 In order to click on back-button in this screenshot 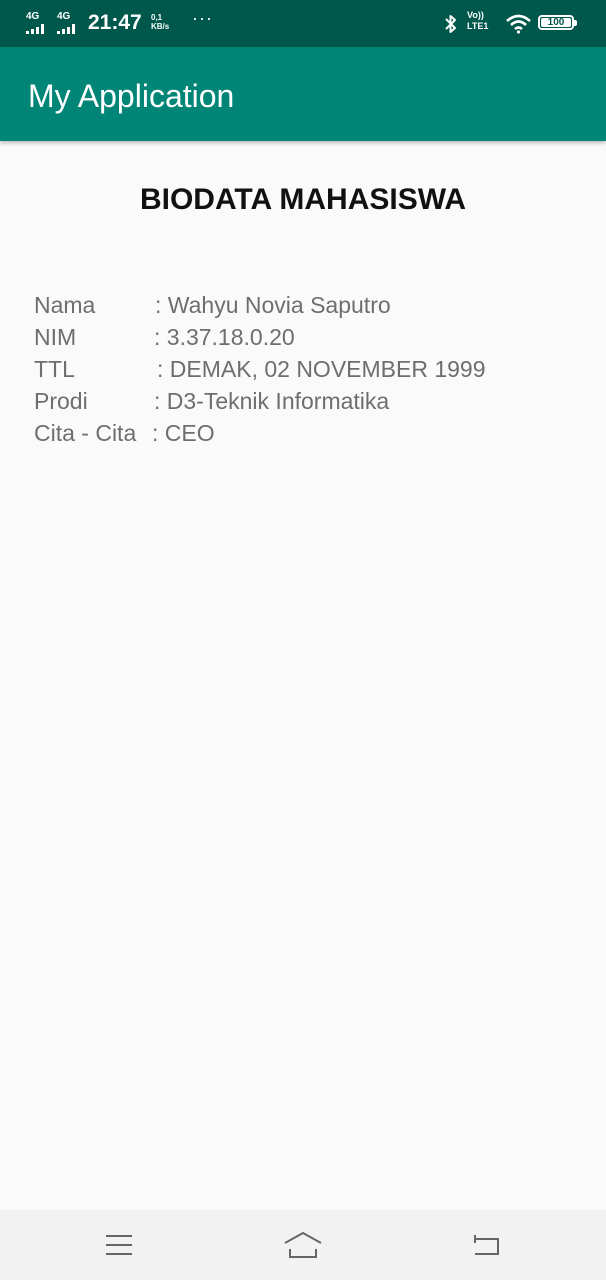, I will do `click(487, 1245)`.